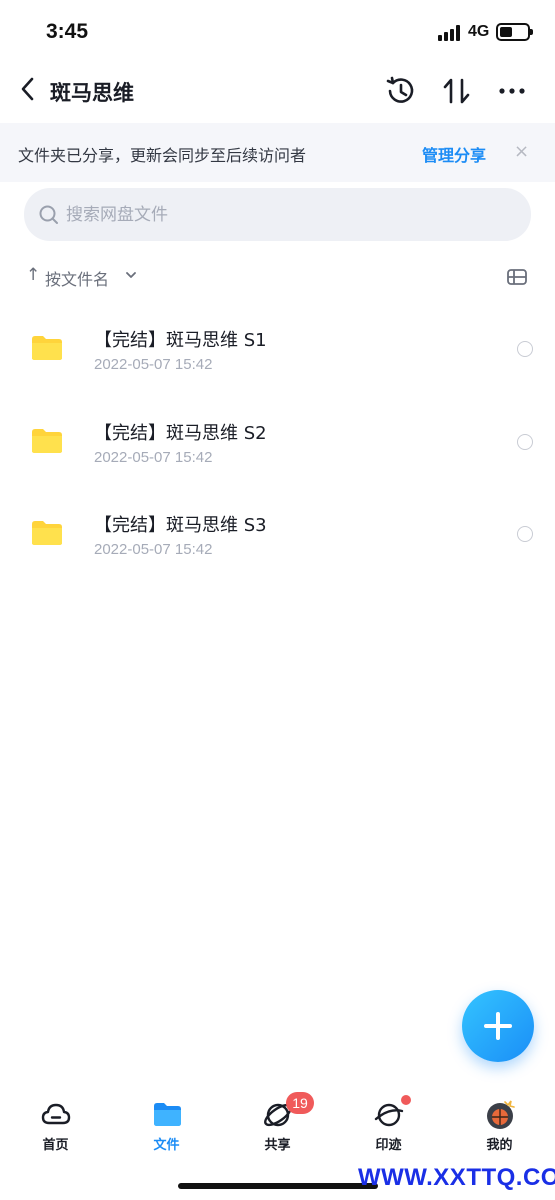 The image size is (555, 1200). I want to click on tab-trace: 印迹, so click(388, 1125).